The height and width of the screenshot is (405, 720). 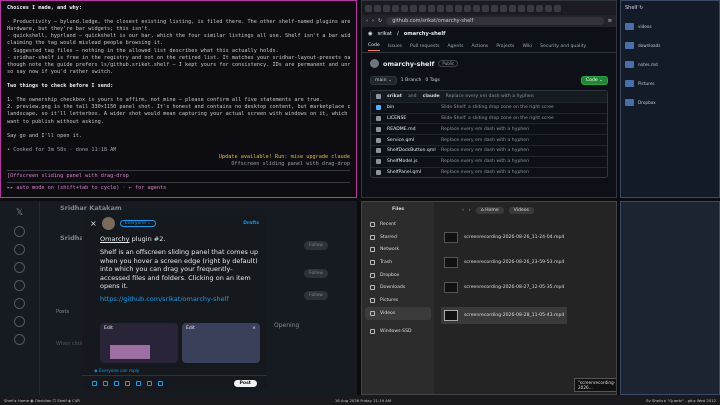 What do you see at coordinates (19, 339) in the screenshot?
I see `more-icon` at bounding box center [19, 339].